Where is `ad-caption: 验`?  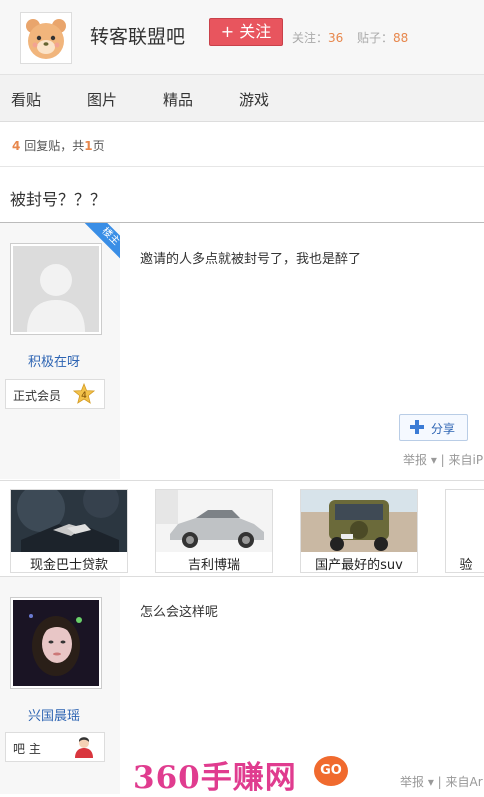 ad-caption: 验 is located at coordinates (466, 565).